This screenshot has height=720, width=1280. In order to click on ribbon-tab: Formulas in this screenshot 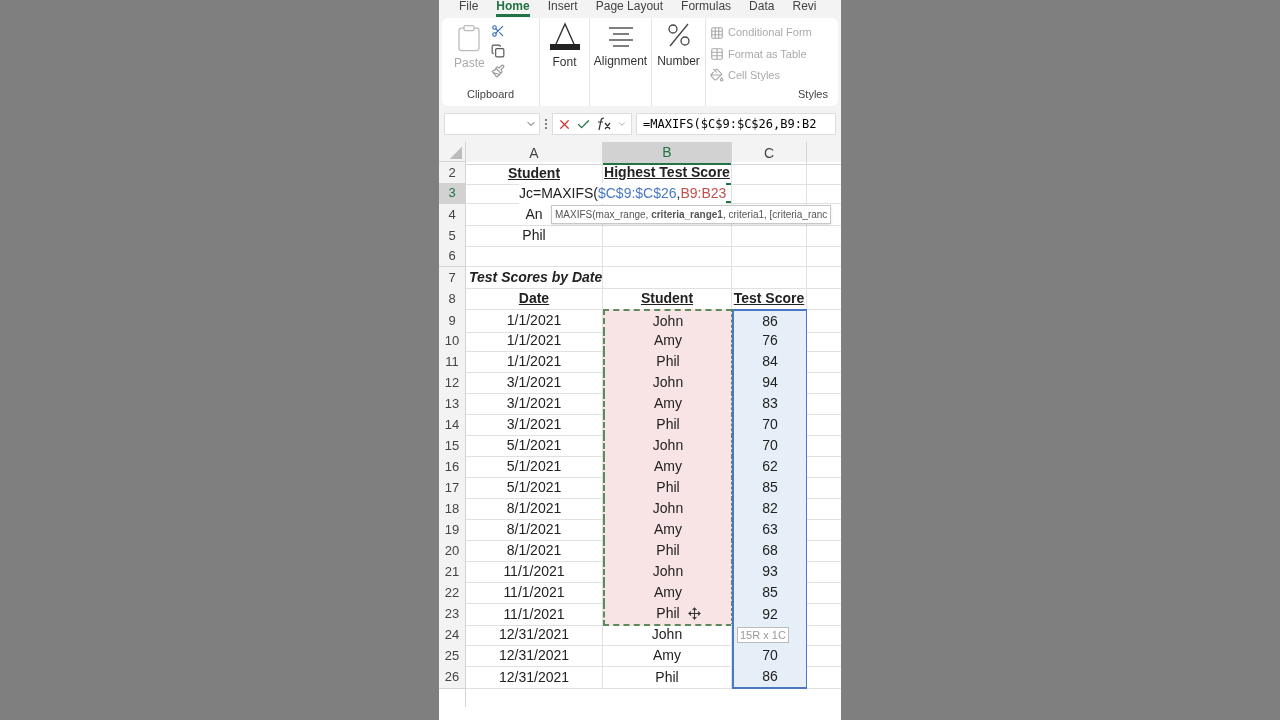, I will do `click(706, 7)`.